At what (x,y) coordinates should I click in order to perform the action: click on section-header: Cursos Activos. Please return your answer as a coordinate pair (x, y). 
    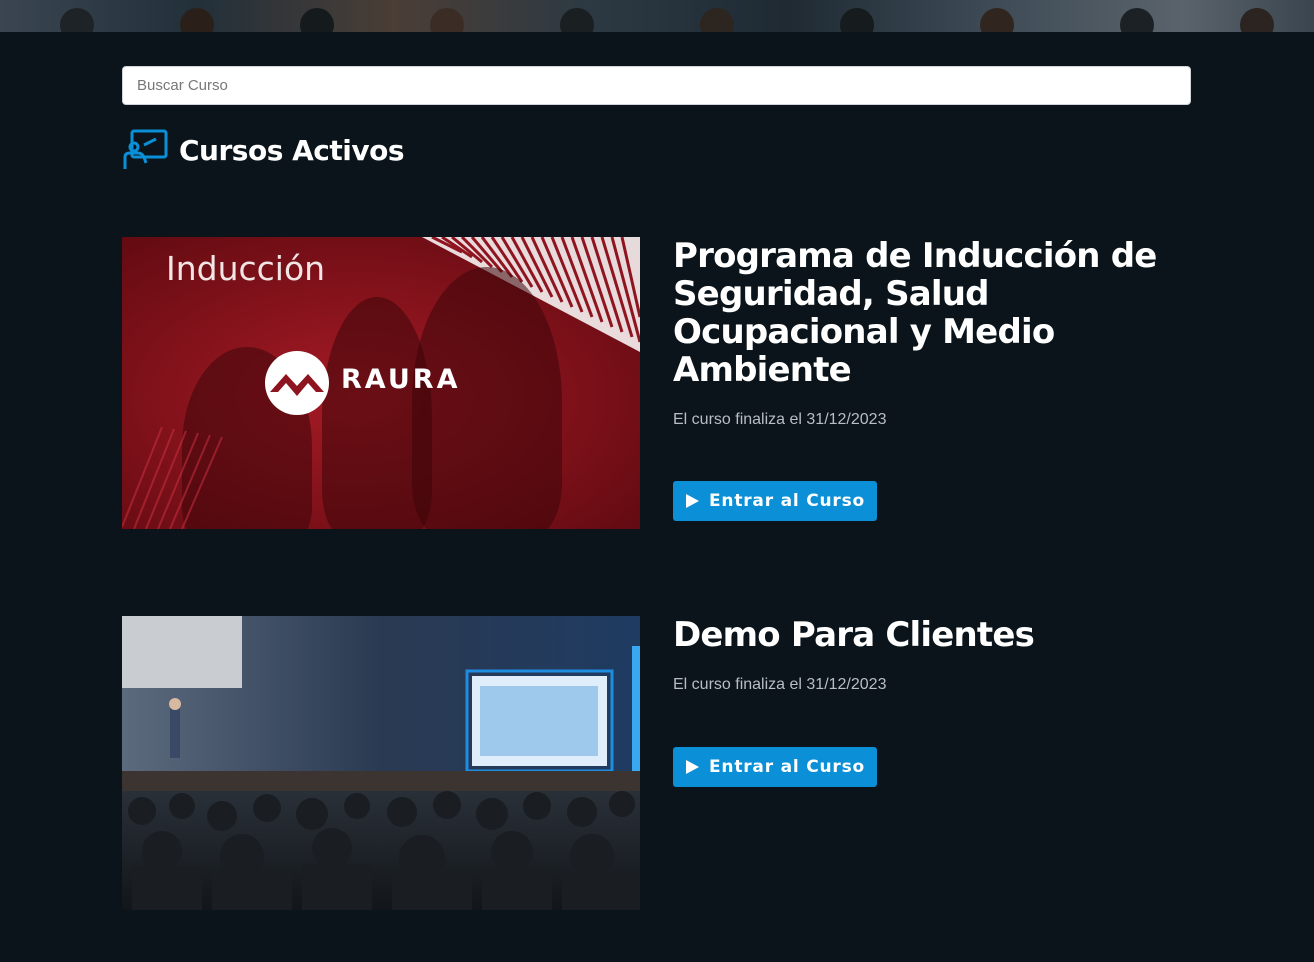
    Looking at the image, I should click on (263, 150).